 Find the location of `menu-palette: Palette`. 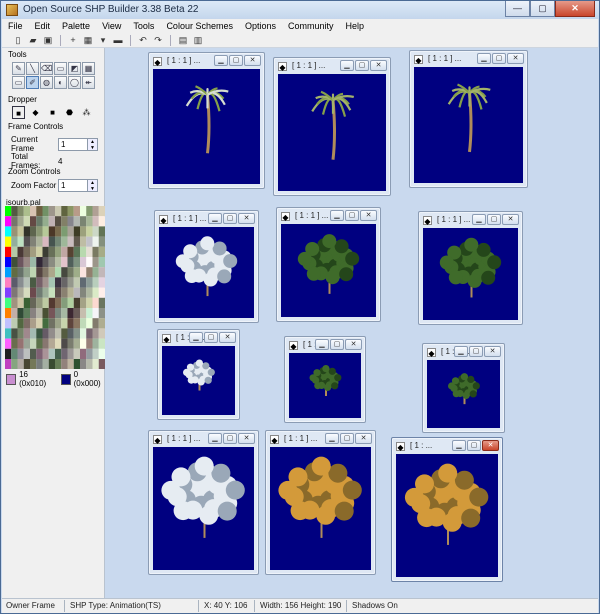

menu-palette: Palette is located at coordinates (76, 26).